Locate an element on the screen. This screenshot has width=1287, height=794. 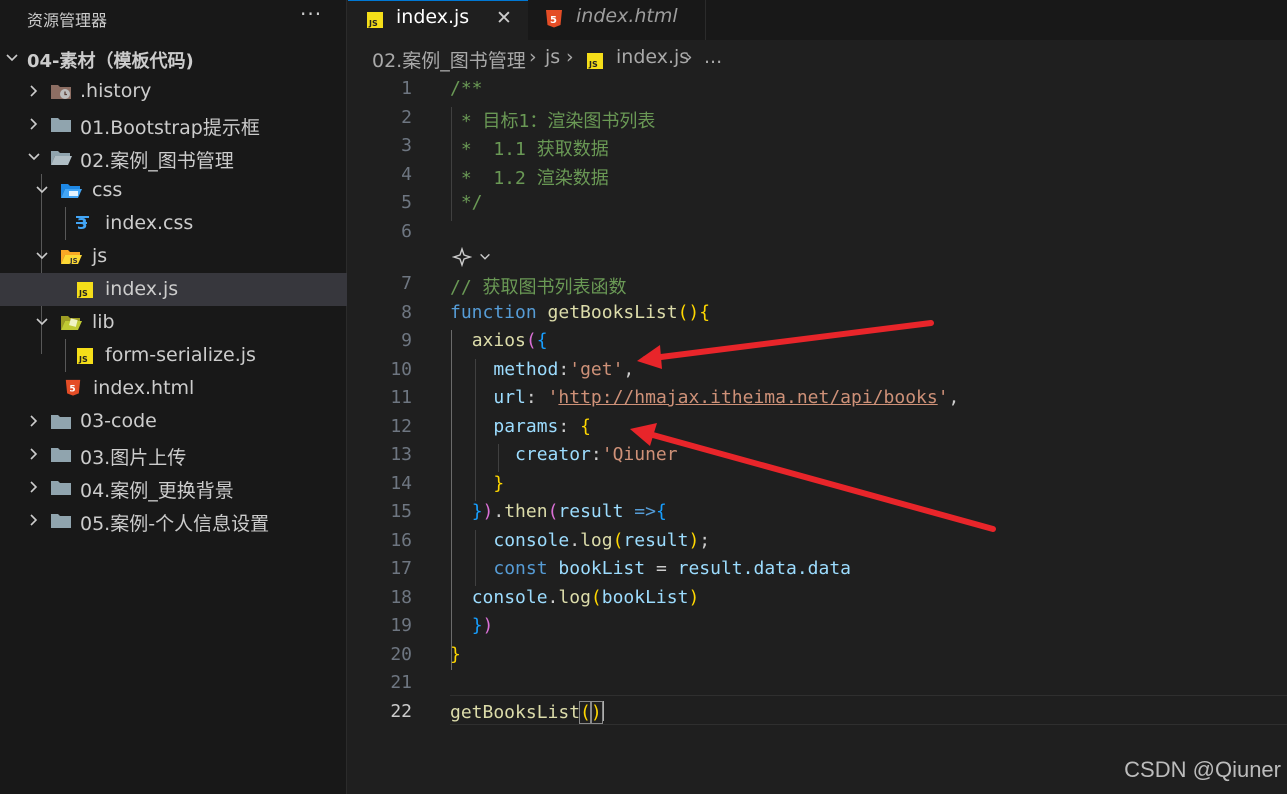
tree-item-label: css is located at coordinates (107, 190).